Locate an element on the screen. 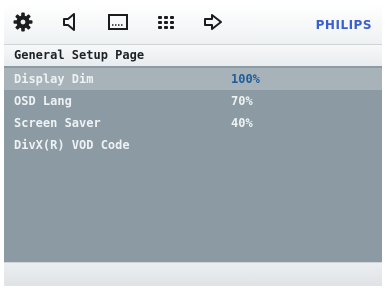 The image size is (386, 291). setting-label: Screen Saver is located at coordinates (57, 123).